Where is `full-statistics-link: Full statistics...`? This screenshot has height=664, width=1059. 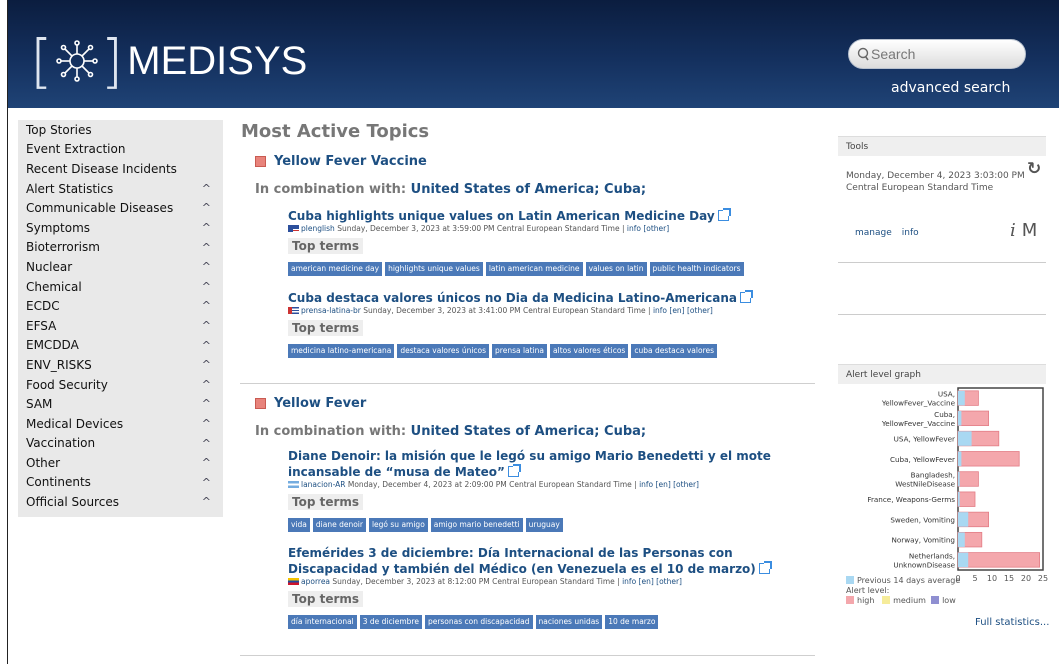 full-statistics-link: Full statistics... is located at coordinates (1012, 622).